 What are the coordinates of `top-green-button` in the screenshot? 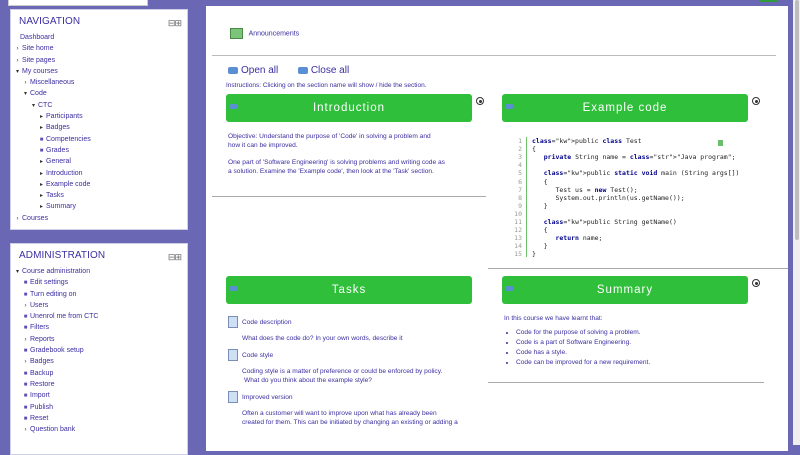 It's located at (769, 1).